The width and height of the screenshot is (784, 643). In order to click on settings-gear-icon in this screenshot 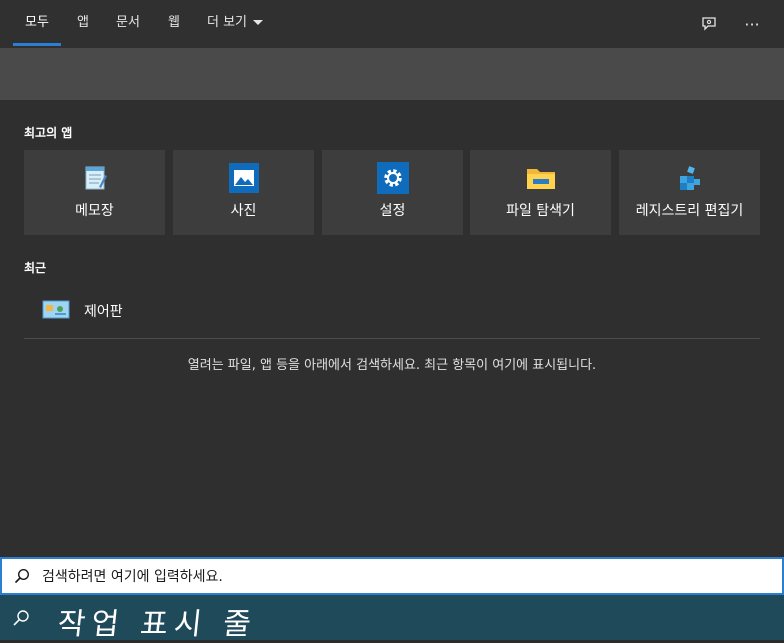, I will do `click(392, 178)`.